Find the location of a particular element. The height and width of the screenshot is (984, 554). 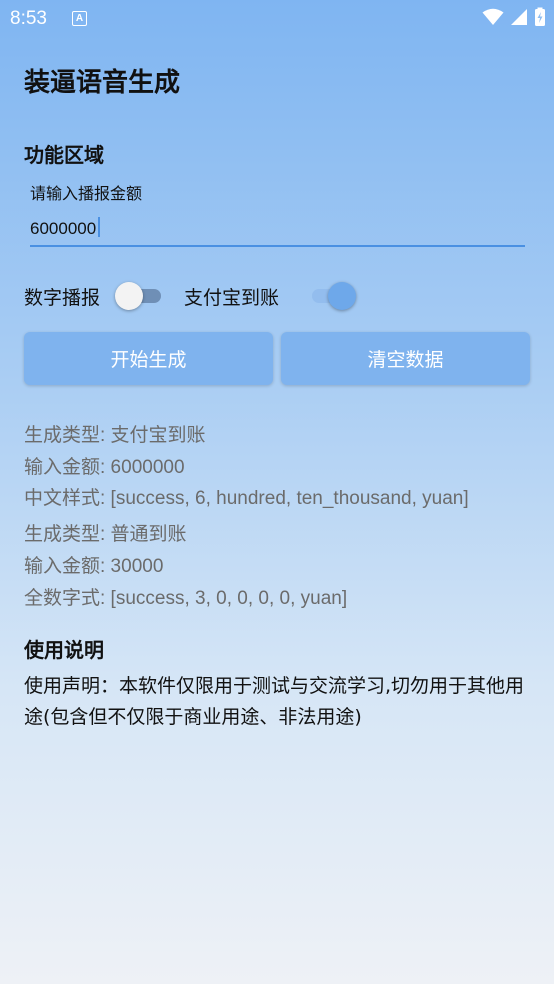

battery-icon is located at coordinates (540, 16).